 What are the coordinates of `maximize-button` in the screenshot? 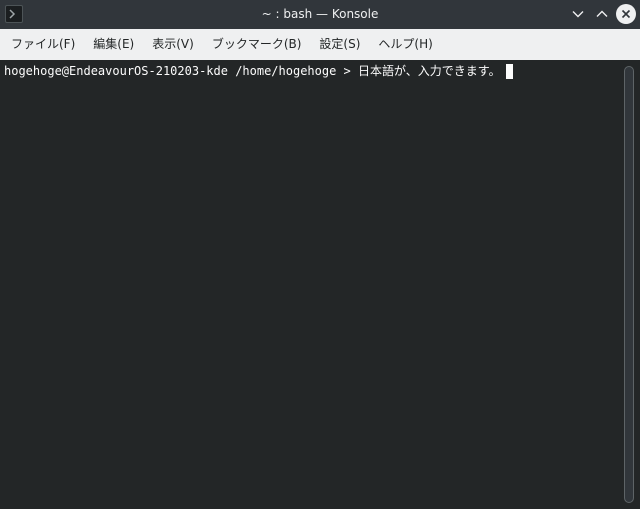 It's located at (602, 14).